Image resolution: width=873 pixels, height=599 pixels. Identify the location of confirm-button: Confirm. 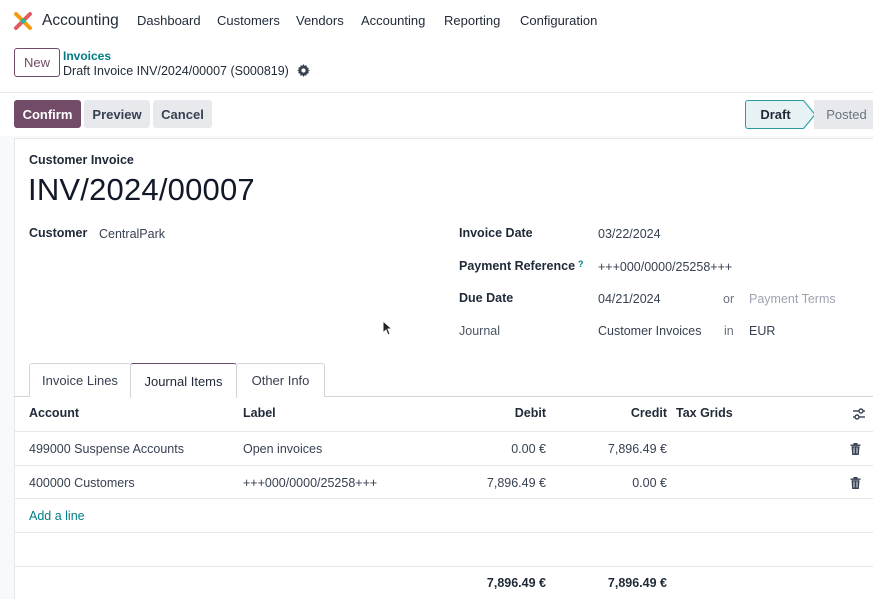
(47, 114).